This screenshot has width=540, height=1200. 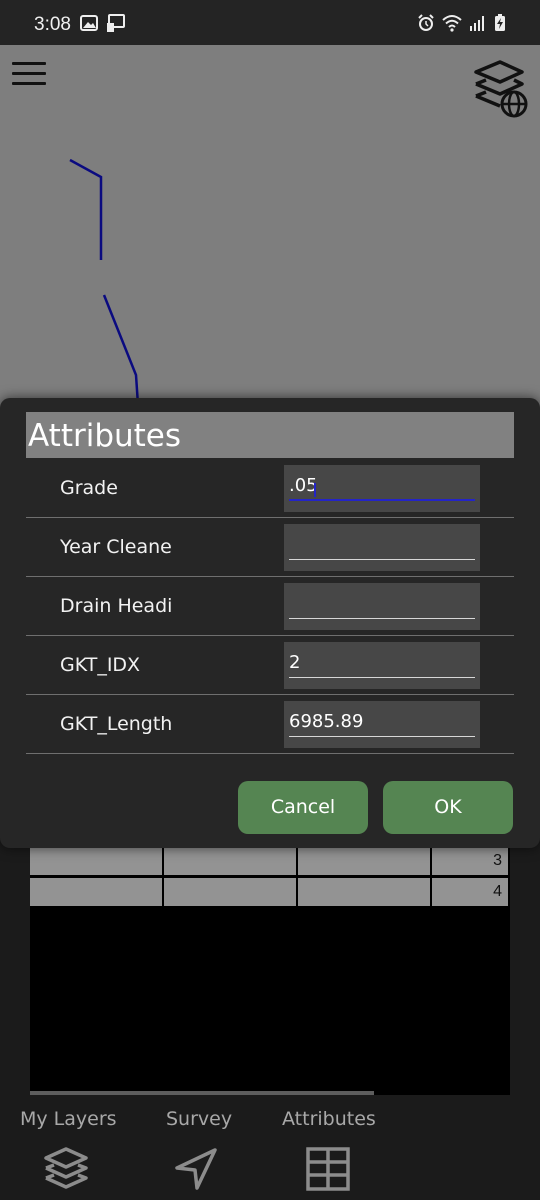 I want to click on battery-charging-icon, so click(x=500, y=22).